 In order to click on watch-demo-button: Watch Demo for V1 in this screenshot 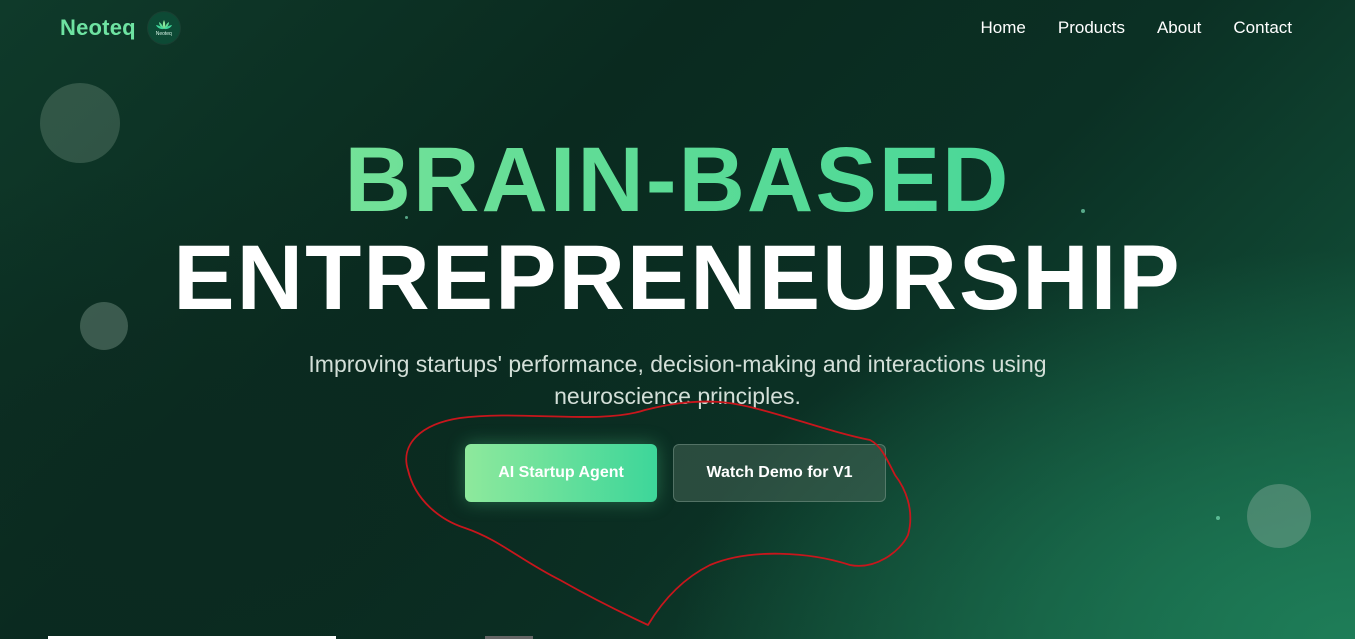, I will do `click(779, 473)`.